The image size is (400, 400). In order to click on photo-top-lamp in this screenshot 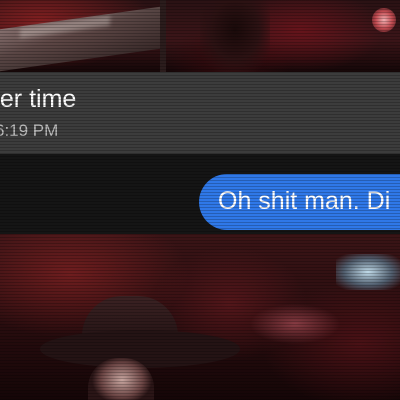, I will do `click(384, 20)`.